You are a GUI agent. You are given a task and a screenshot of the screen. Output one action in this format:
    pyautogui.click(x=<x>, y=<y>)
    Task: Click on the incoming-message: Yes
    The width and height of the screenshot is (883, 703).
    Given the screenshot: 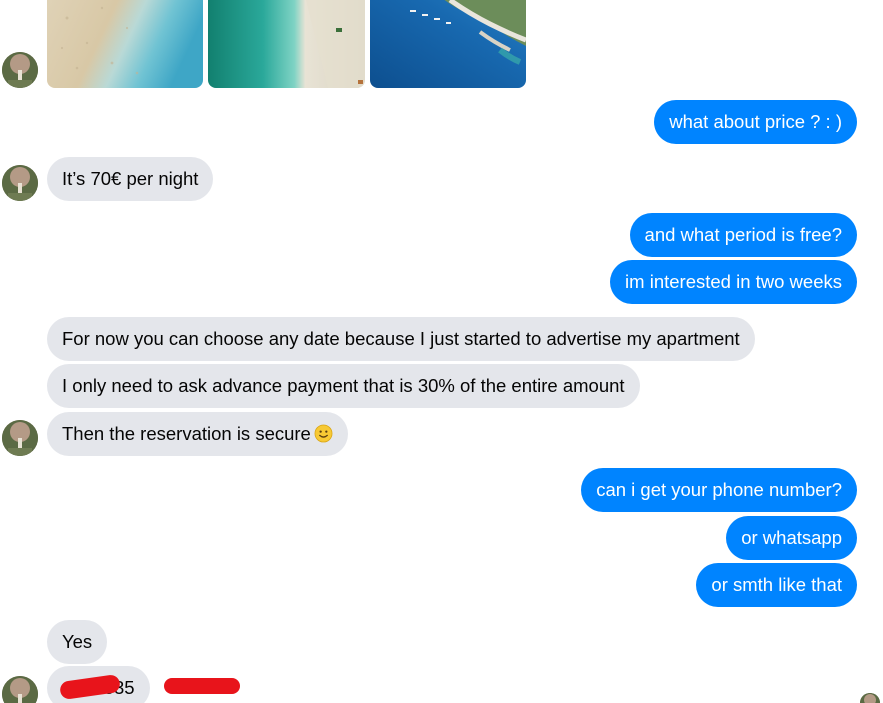 What is the action you would take?
    pyautogui.click(x=77, y=642)
    